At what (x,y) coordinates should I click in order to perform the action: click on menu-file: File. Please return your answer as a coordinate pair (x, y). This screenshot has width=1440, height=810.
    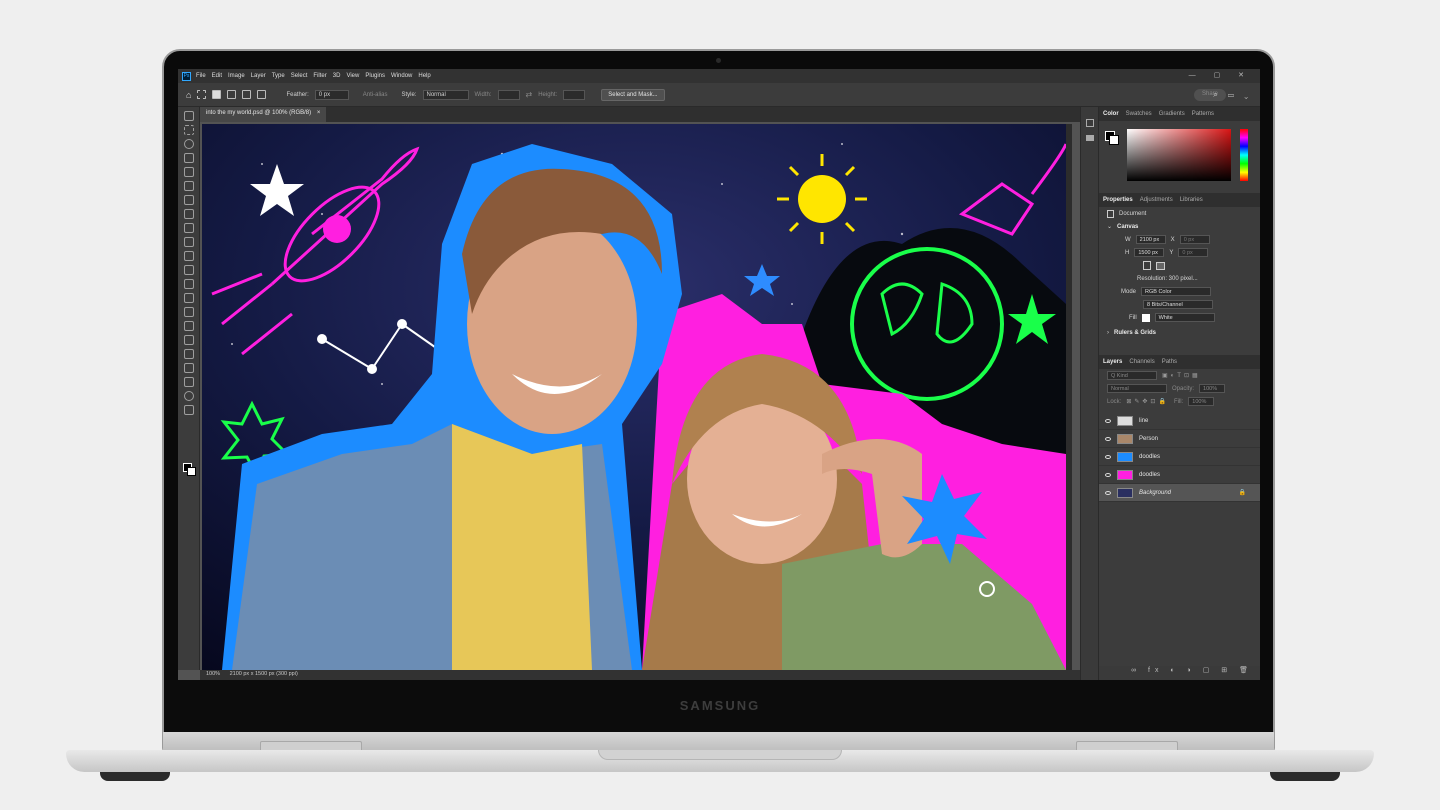
    Looking at the image, I should click on (201, 76).